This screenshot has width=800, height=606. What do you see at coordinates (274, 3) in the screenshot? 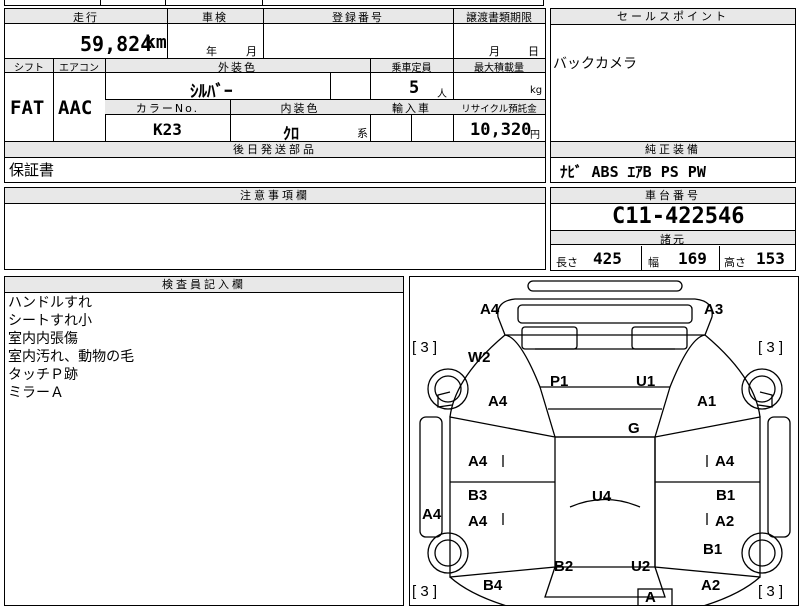
I see `top-strip` at bounding box center [274, 3].